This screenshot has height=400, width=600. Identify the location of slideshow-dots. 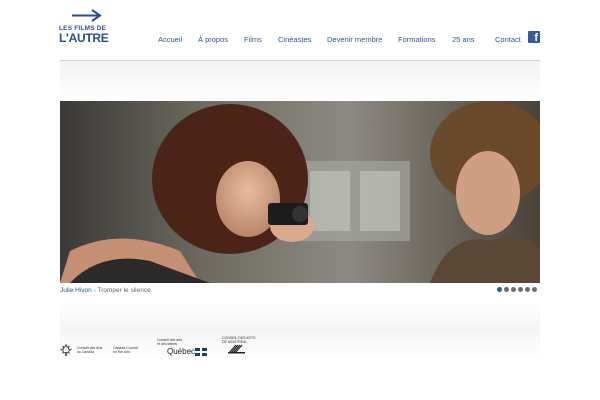
(517, 289).